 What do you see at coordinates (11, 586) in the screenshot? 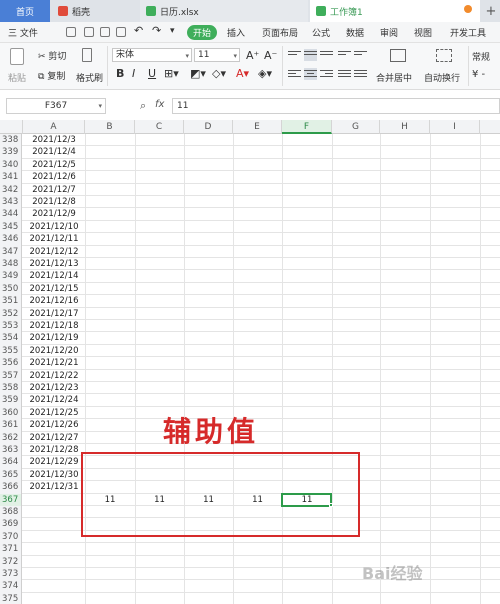
I see `row-header: 374` at bounding box center [11, 586].